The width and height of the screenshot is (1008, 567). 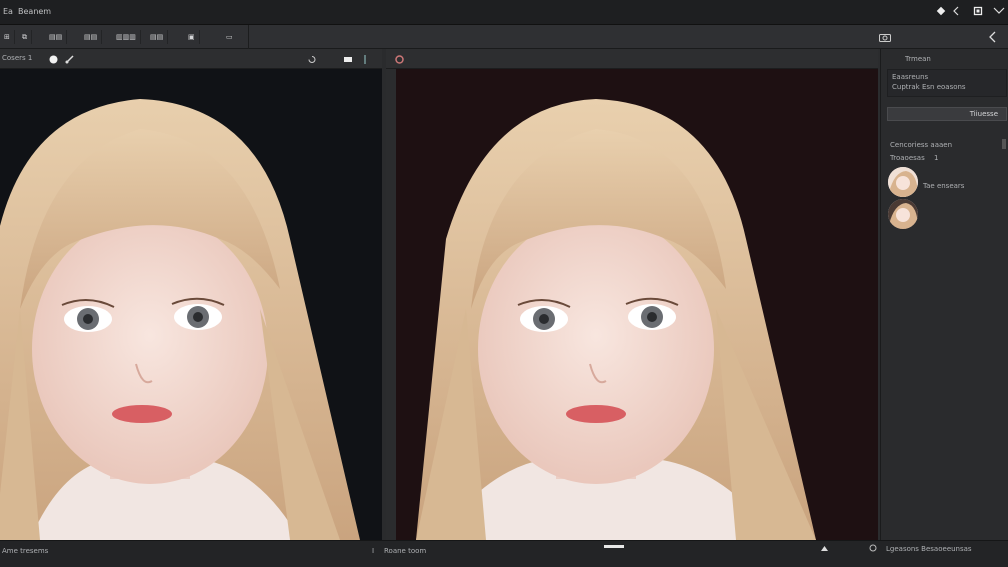 I want to click on side-panel-info: Eaasreuns Cuptrak Esn eoasons, so click(x=947, y=83).